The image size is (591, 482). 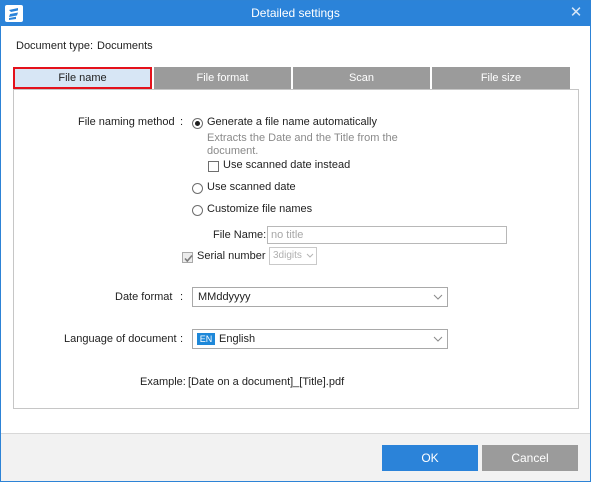 I want to click on date-format-select: MMddyyyy, so click(x=320, y=297).